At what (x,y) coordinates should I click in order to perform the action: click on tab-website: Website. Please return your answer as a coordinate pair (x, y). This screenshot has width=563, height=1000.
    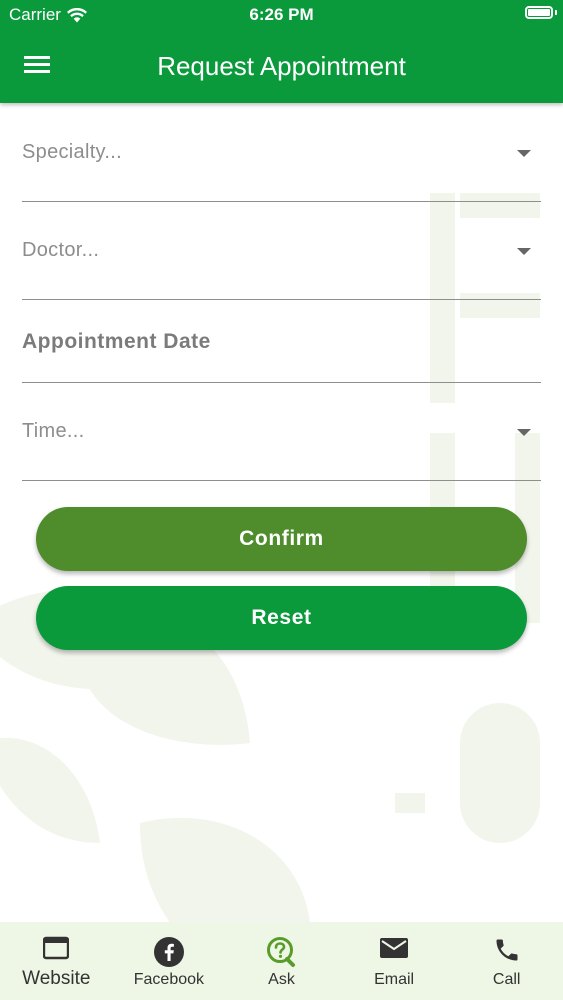
    Looking at the image, I should click on (56, 961).